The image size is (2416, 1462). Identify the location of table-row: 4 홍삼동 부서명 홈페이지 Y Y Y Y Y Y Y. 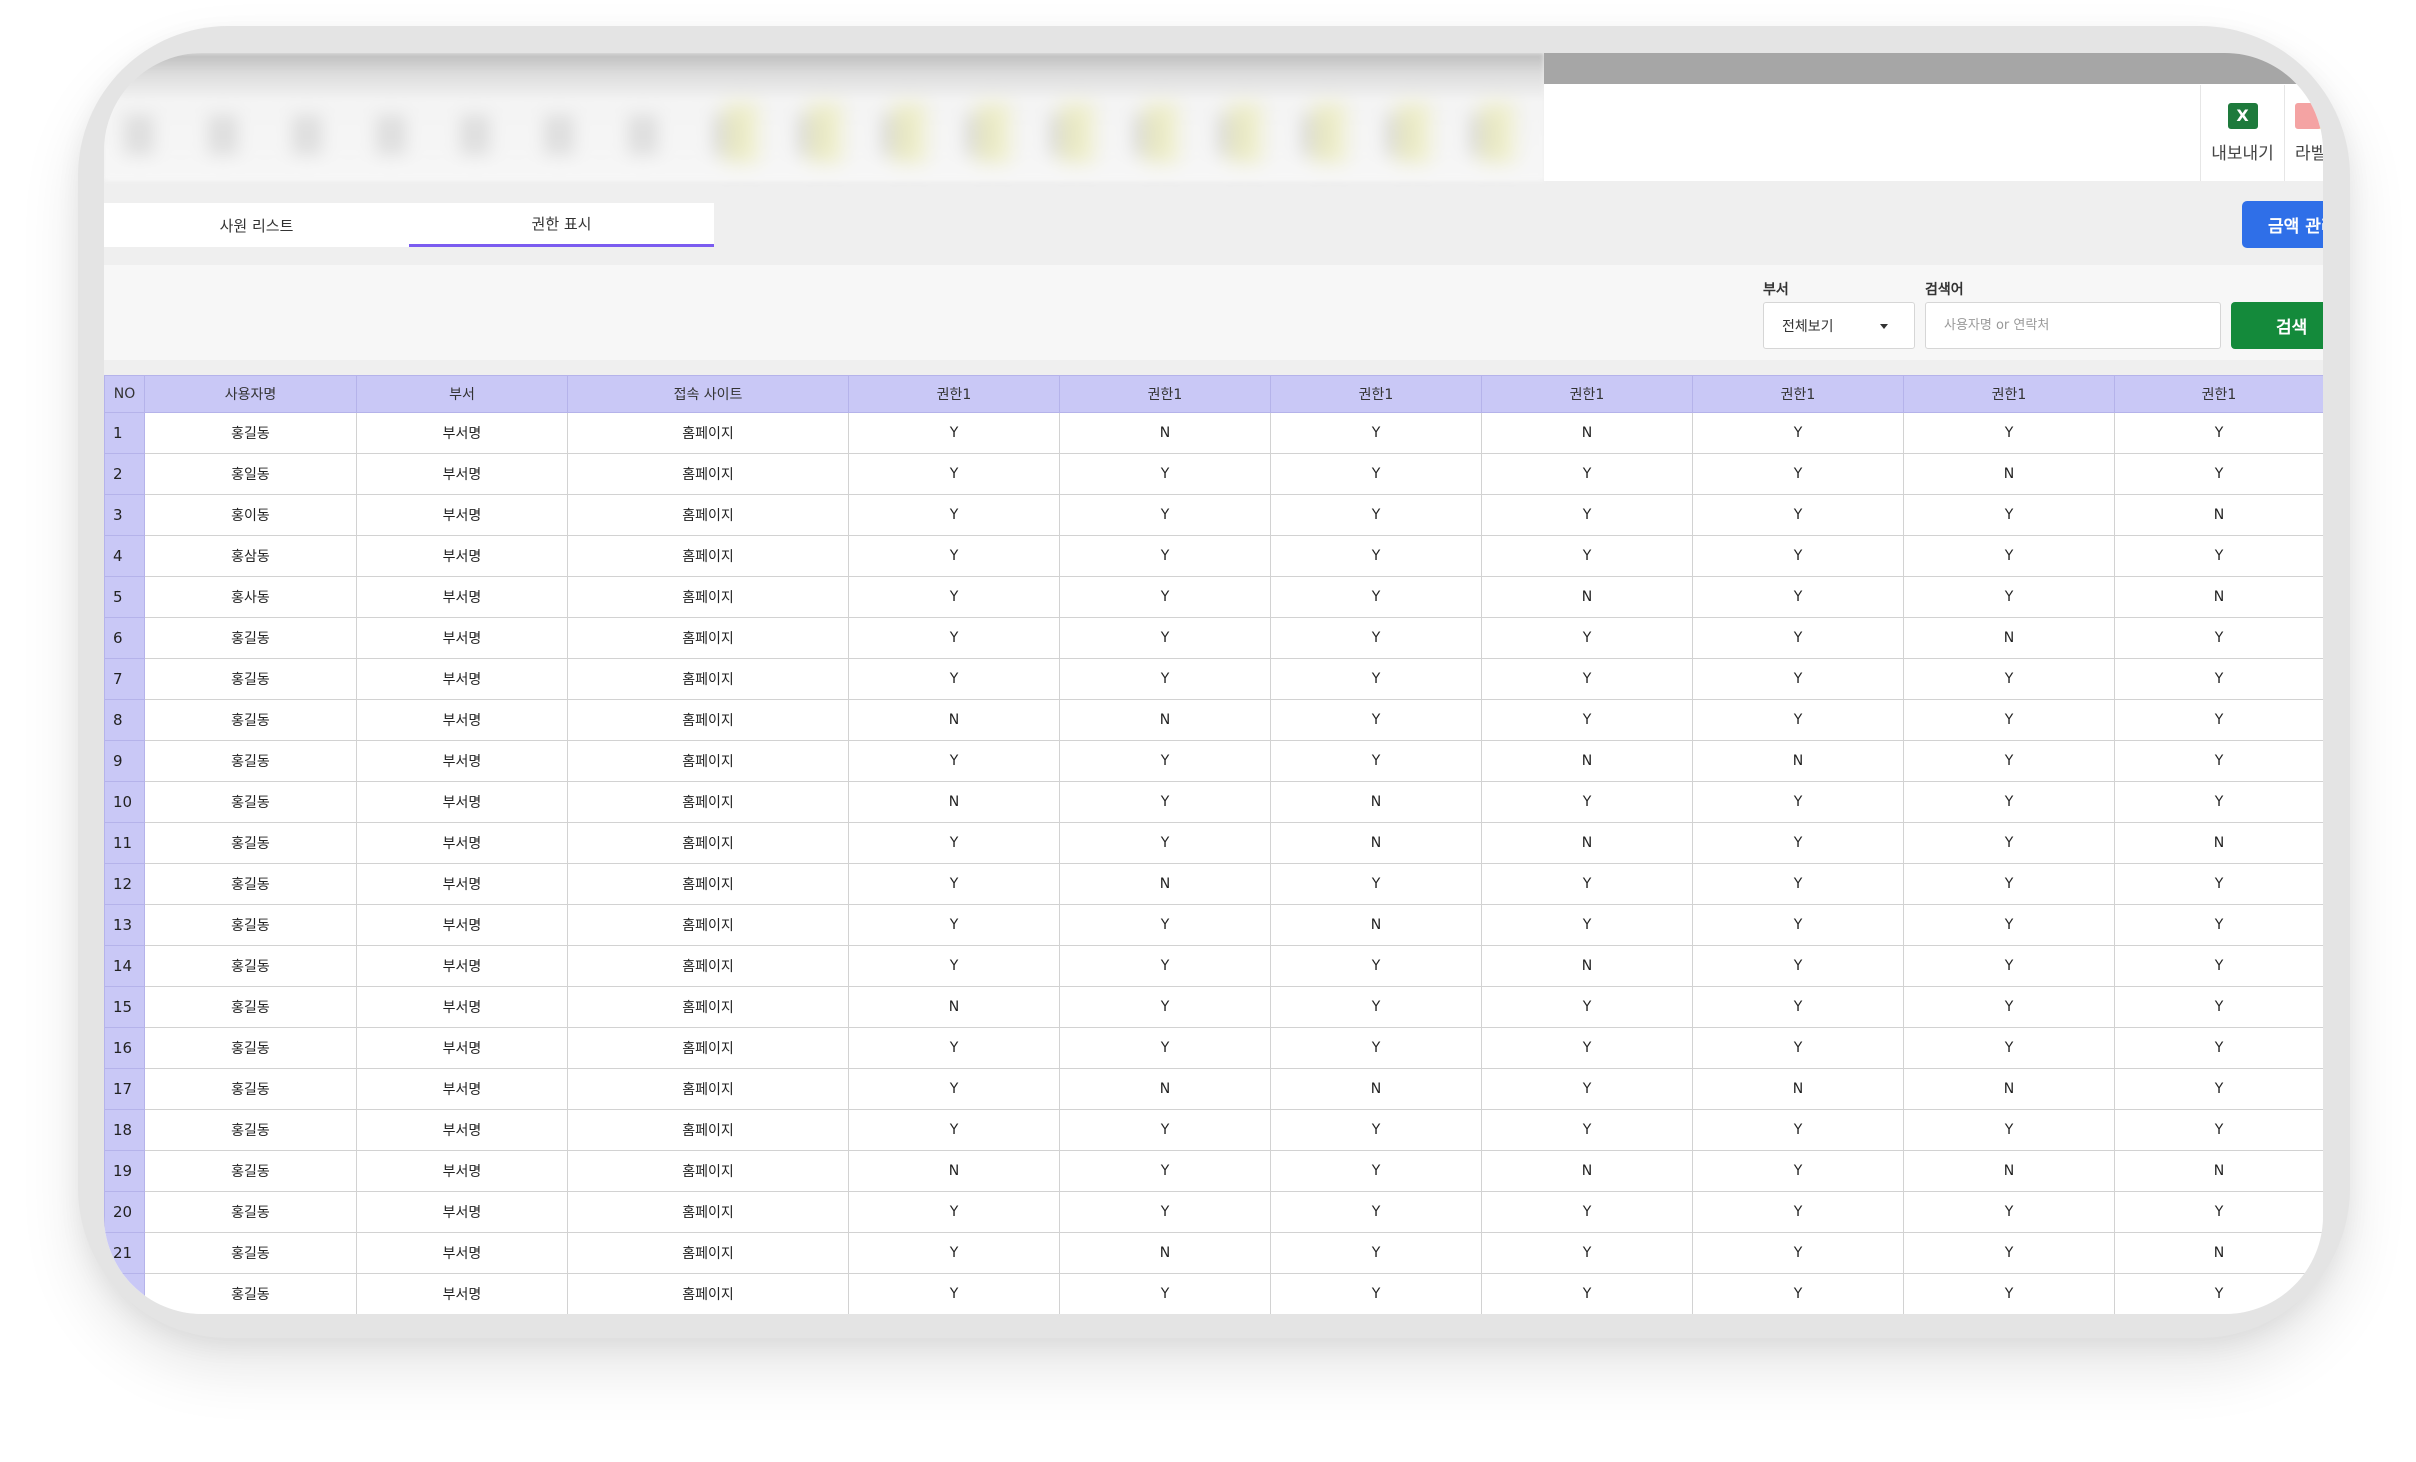
(1213, 556).